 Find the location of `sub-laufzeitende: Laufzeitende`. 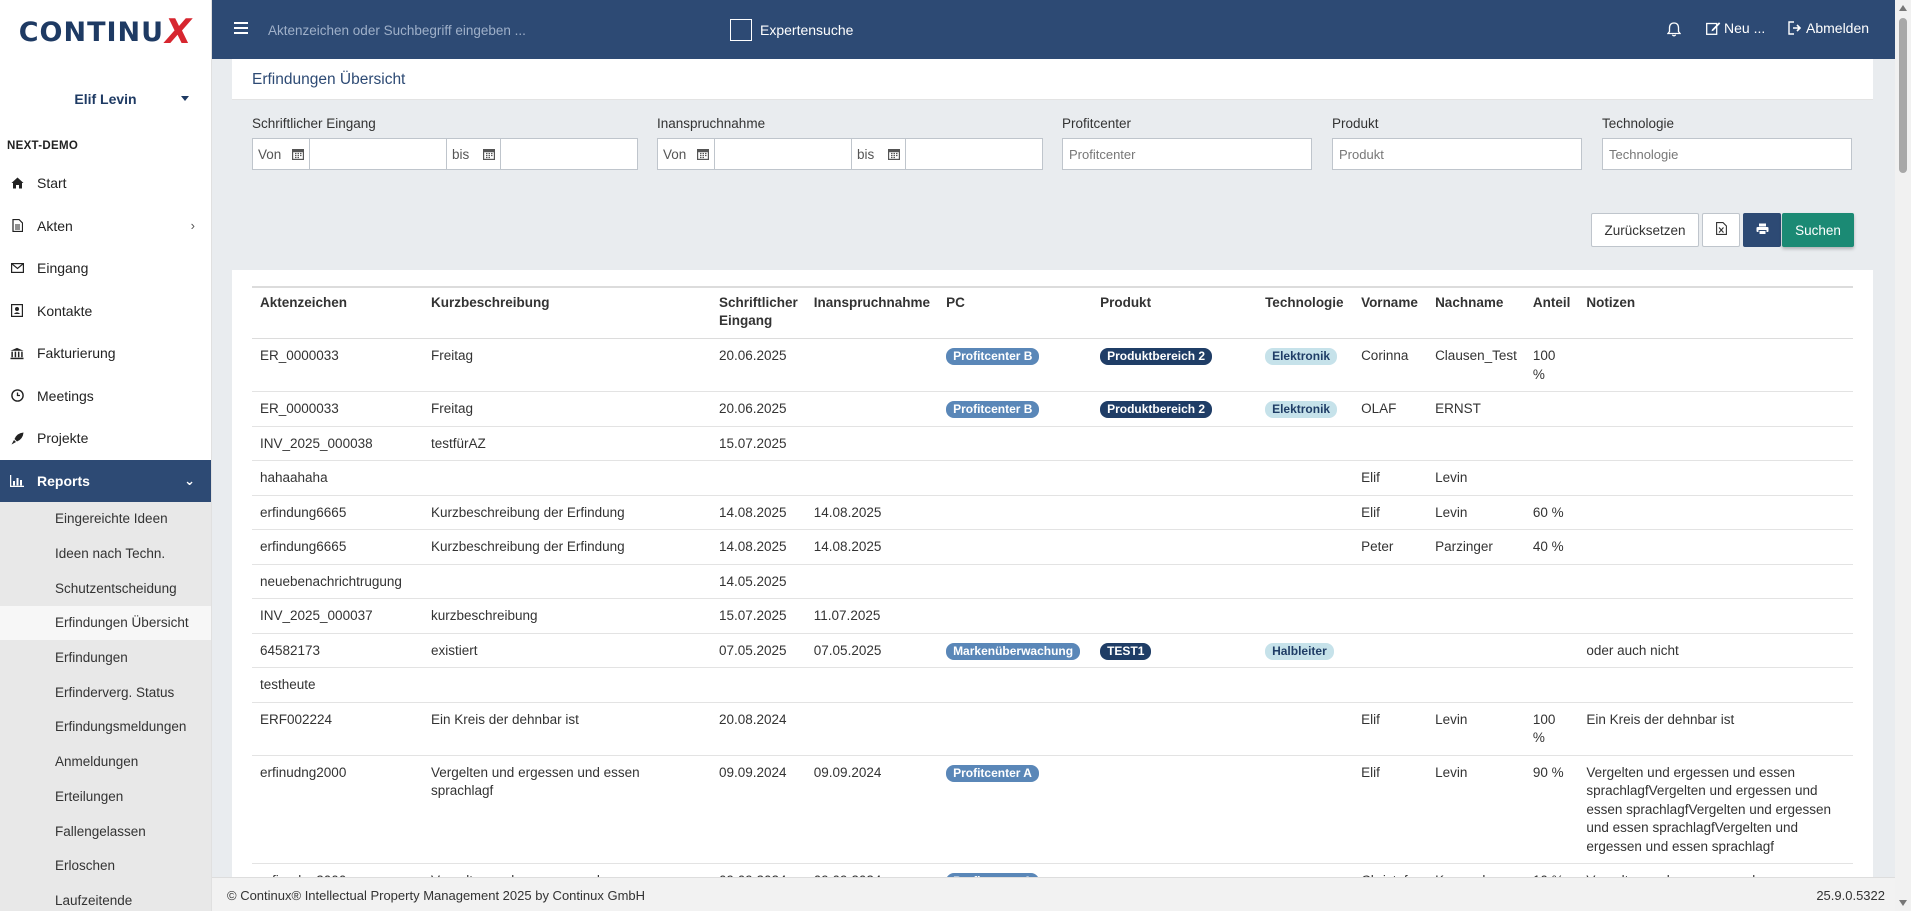

sub-laufzeitende: Laufzeitende is located at coordinates (105, 897).